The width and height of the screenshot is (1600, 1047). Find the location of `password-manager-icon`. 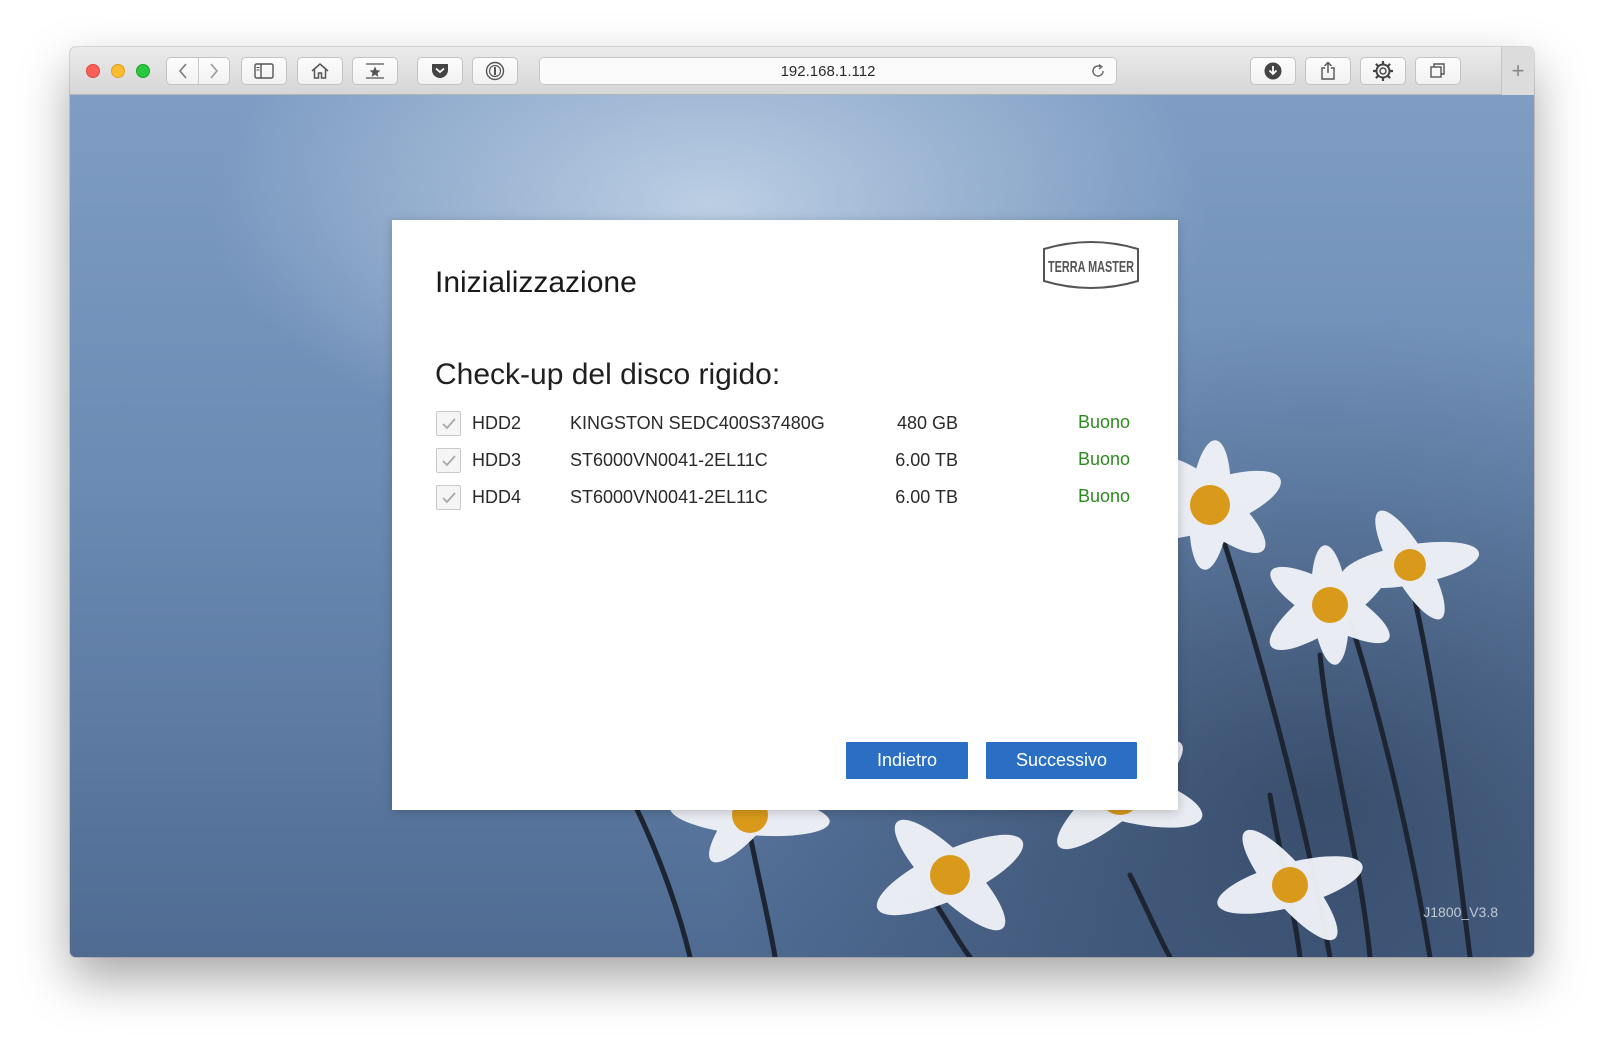

password-manager-icon is located at coordinates (495, 71).